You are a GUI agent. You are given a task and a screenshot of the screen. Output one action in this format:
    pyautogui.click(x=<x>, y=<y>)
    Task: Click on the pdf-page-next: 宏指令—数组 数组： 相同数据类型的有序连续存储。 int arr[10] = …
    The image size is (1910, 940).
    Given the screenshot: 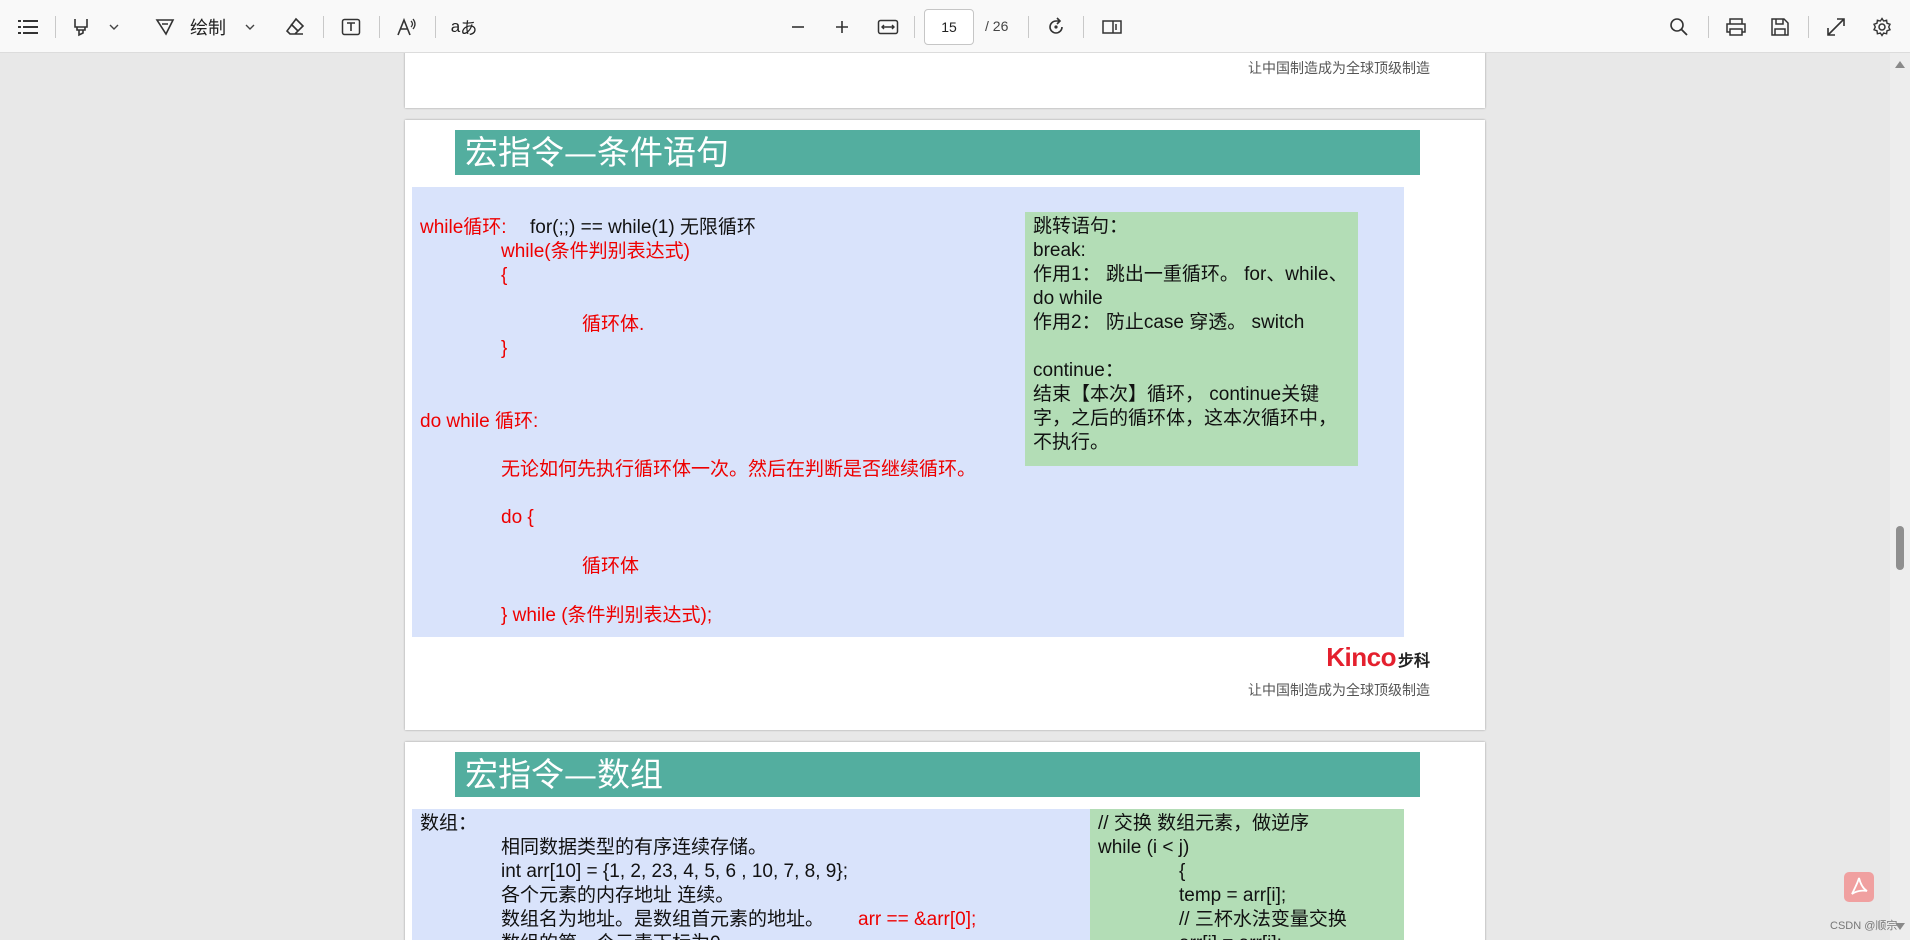 What is the action you would take?
    pyautogui.click(x=945, y=841)
    